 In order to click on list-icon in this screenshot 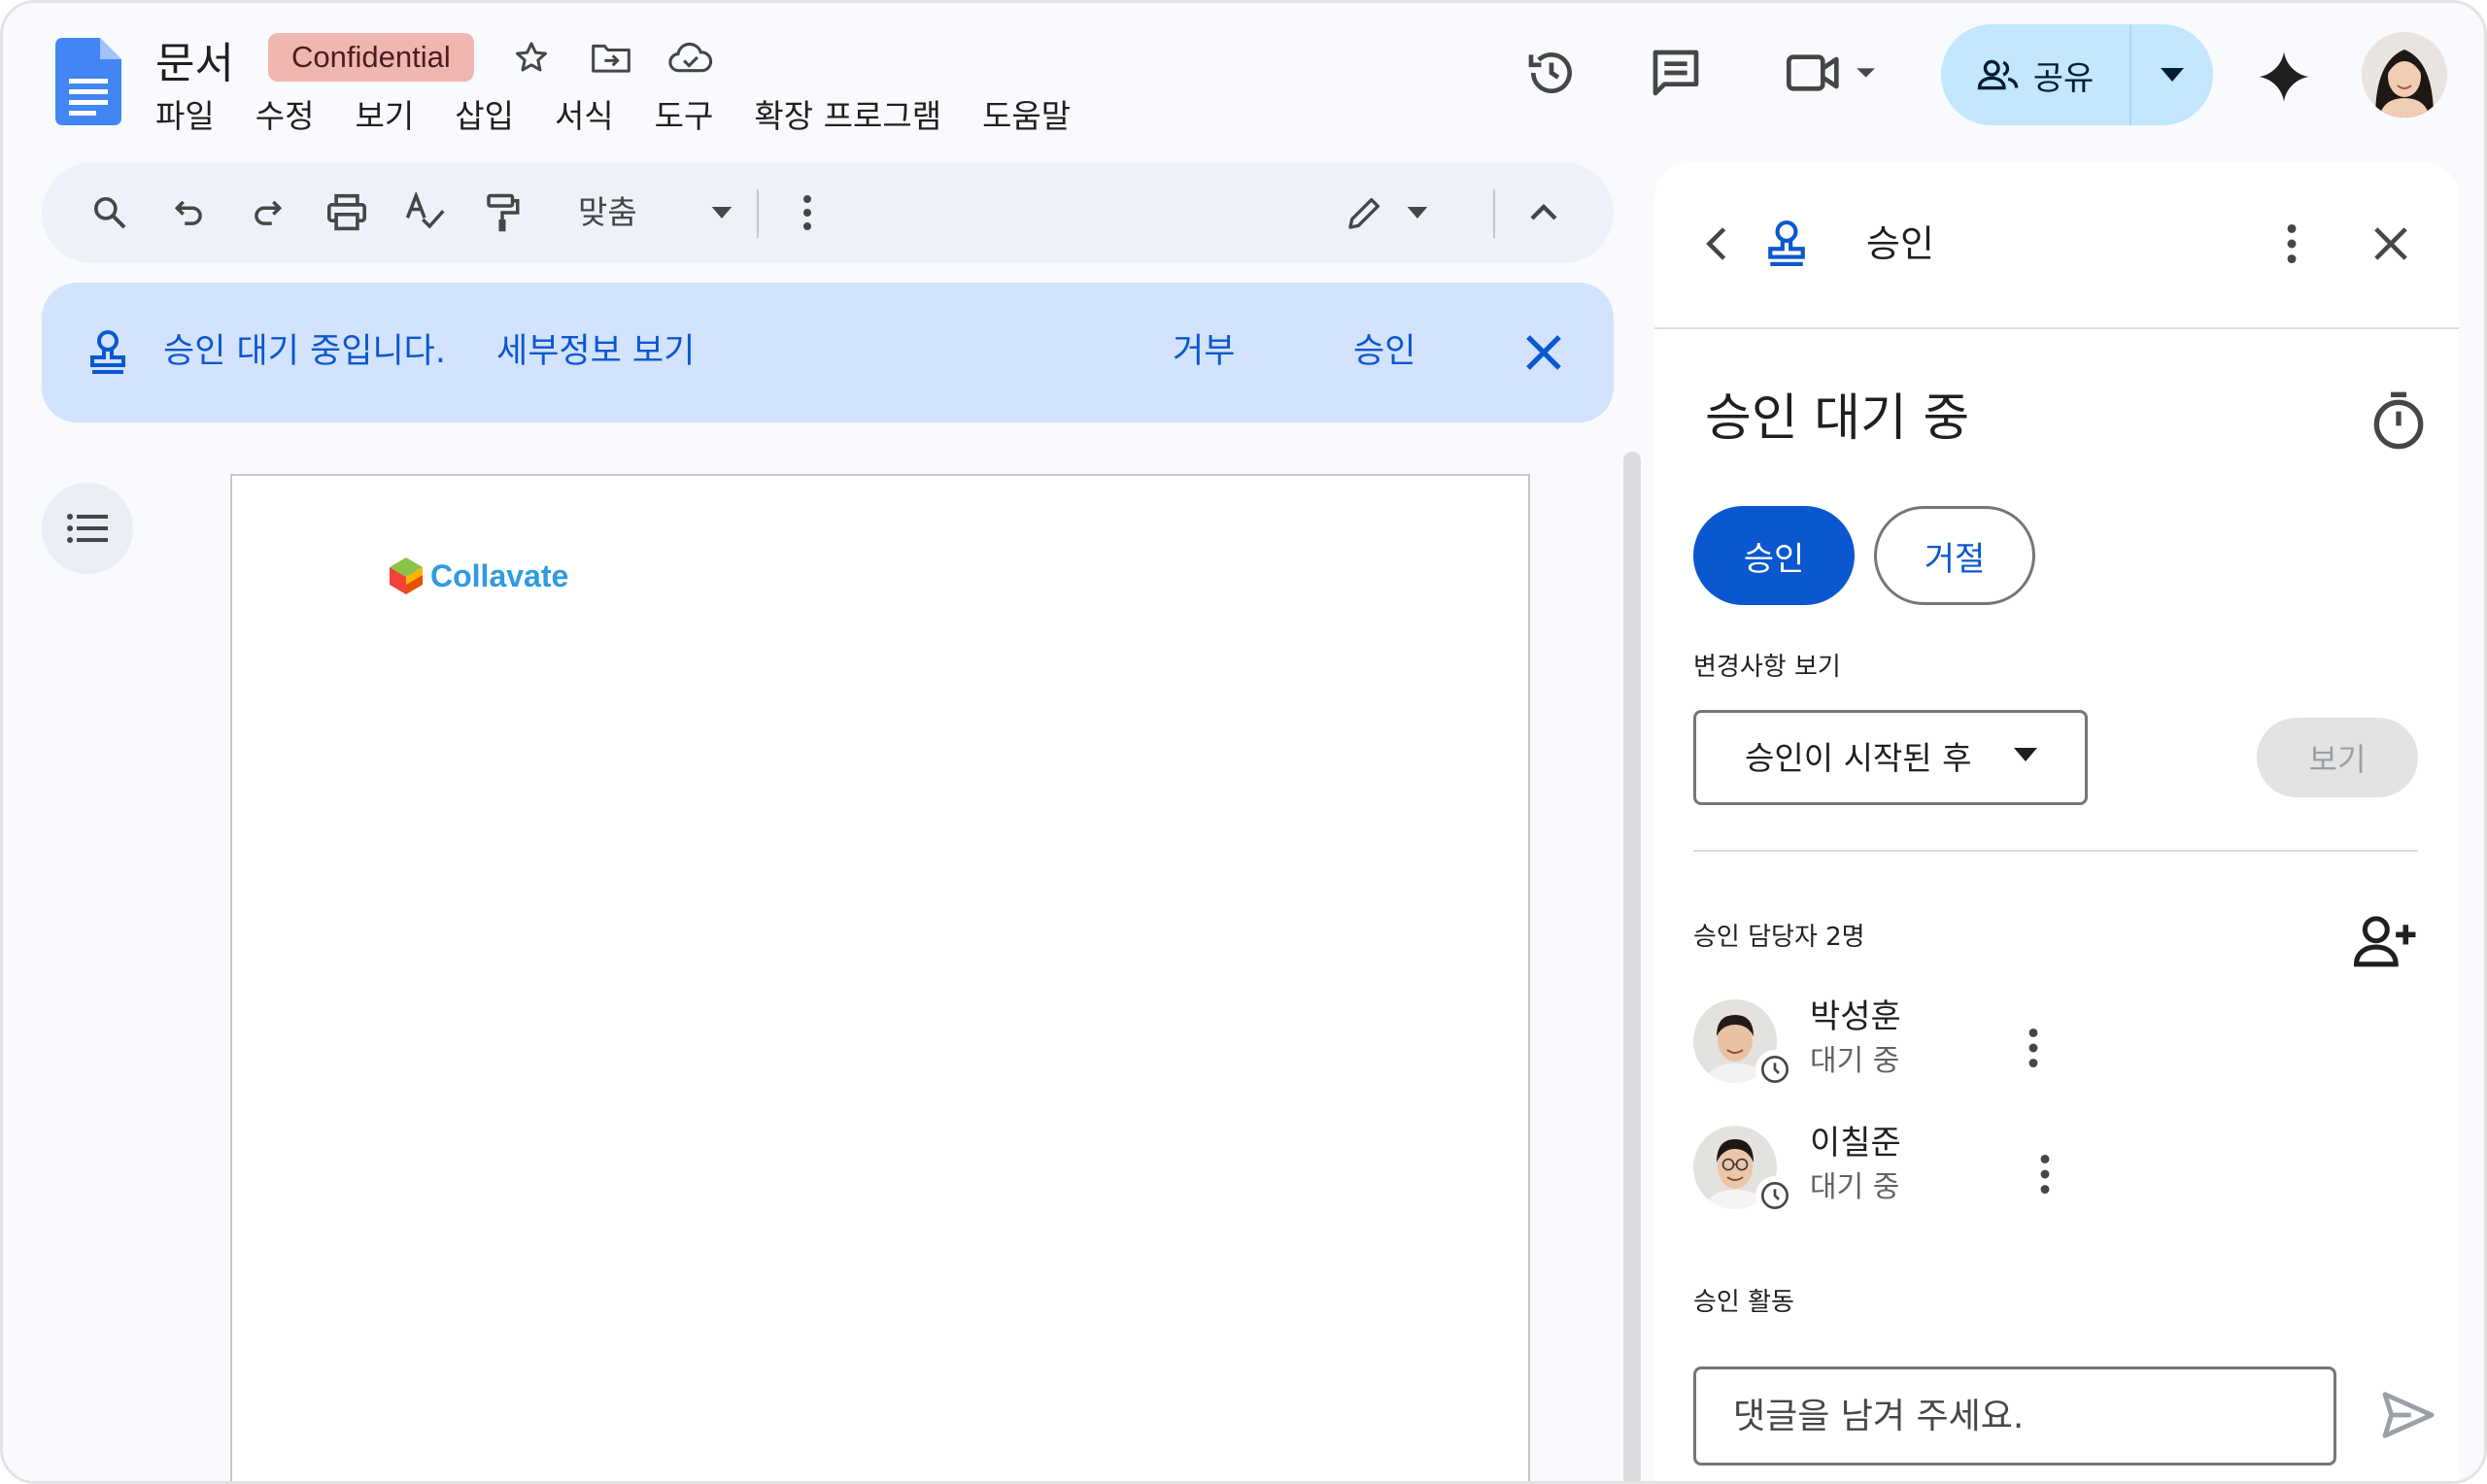, I will do `click(87, 528)`.